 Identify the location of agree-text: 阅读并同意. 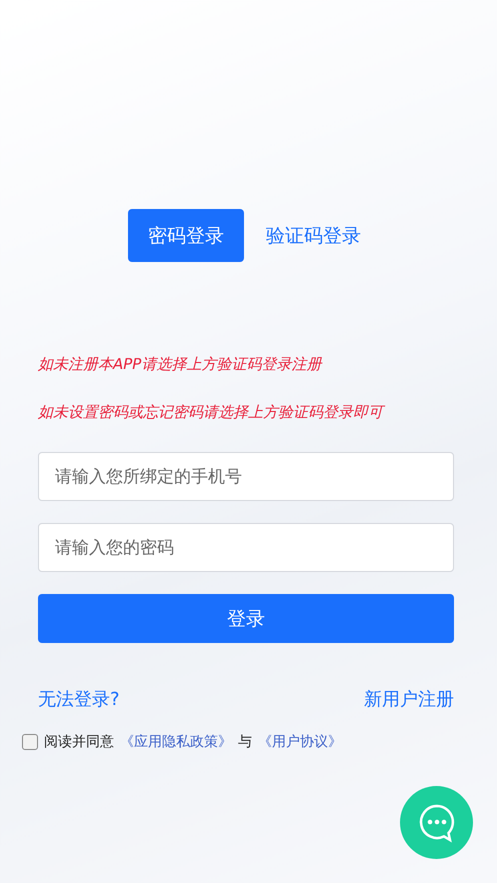
(79, 742).